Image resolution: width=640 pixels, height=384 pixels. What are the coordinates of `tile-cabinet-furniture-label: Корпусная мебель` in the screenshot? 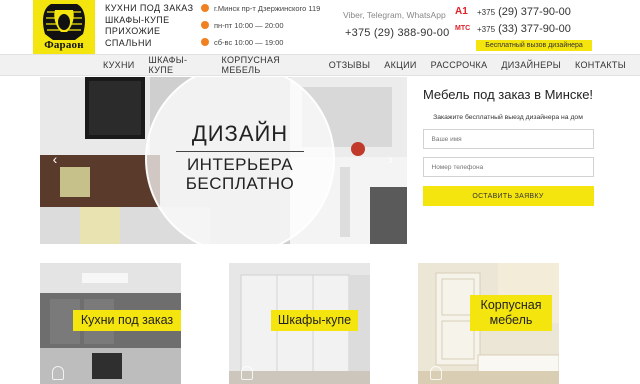 It's located at (511, 313).